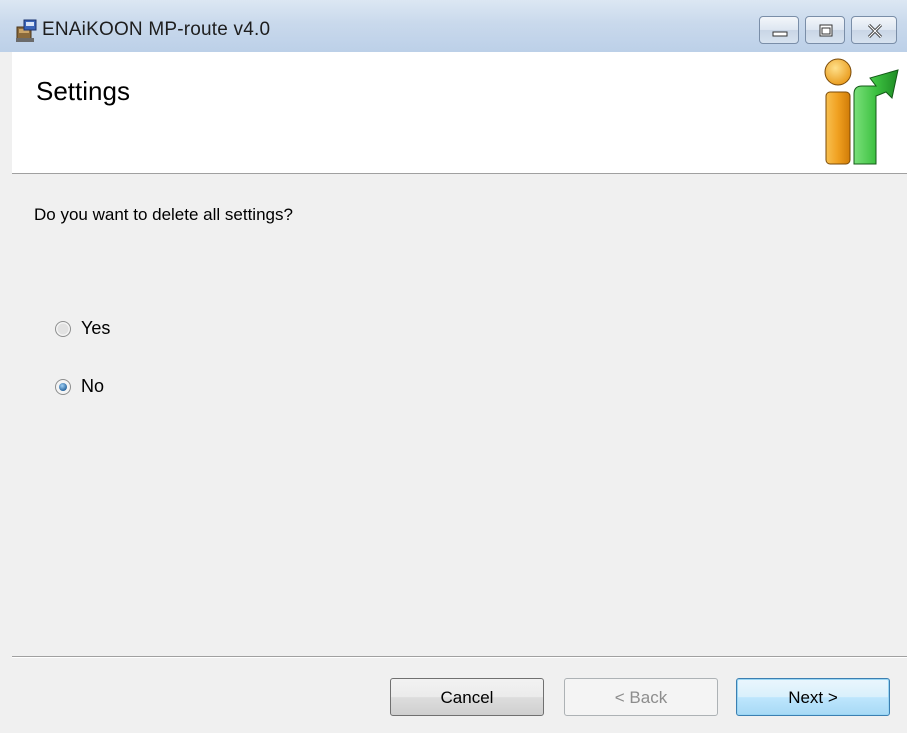 Image resolution: width=907 pixels, height=733 pixels. I want to click on cancel-button: Cancel, so click(467, 697).